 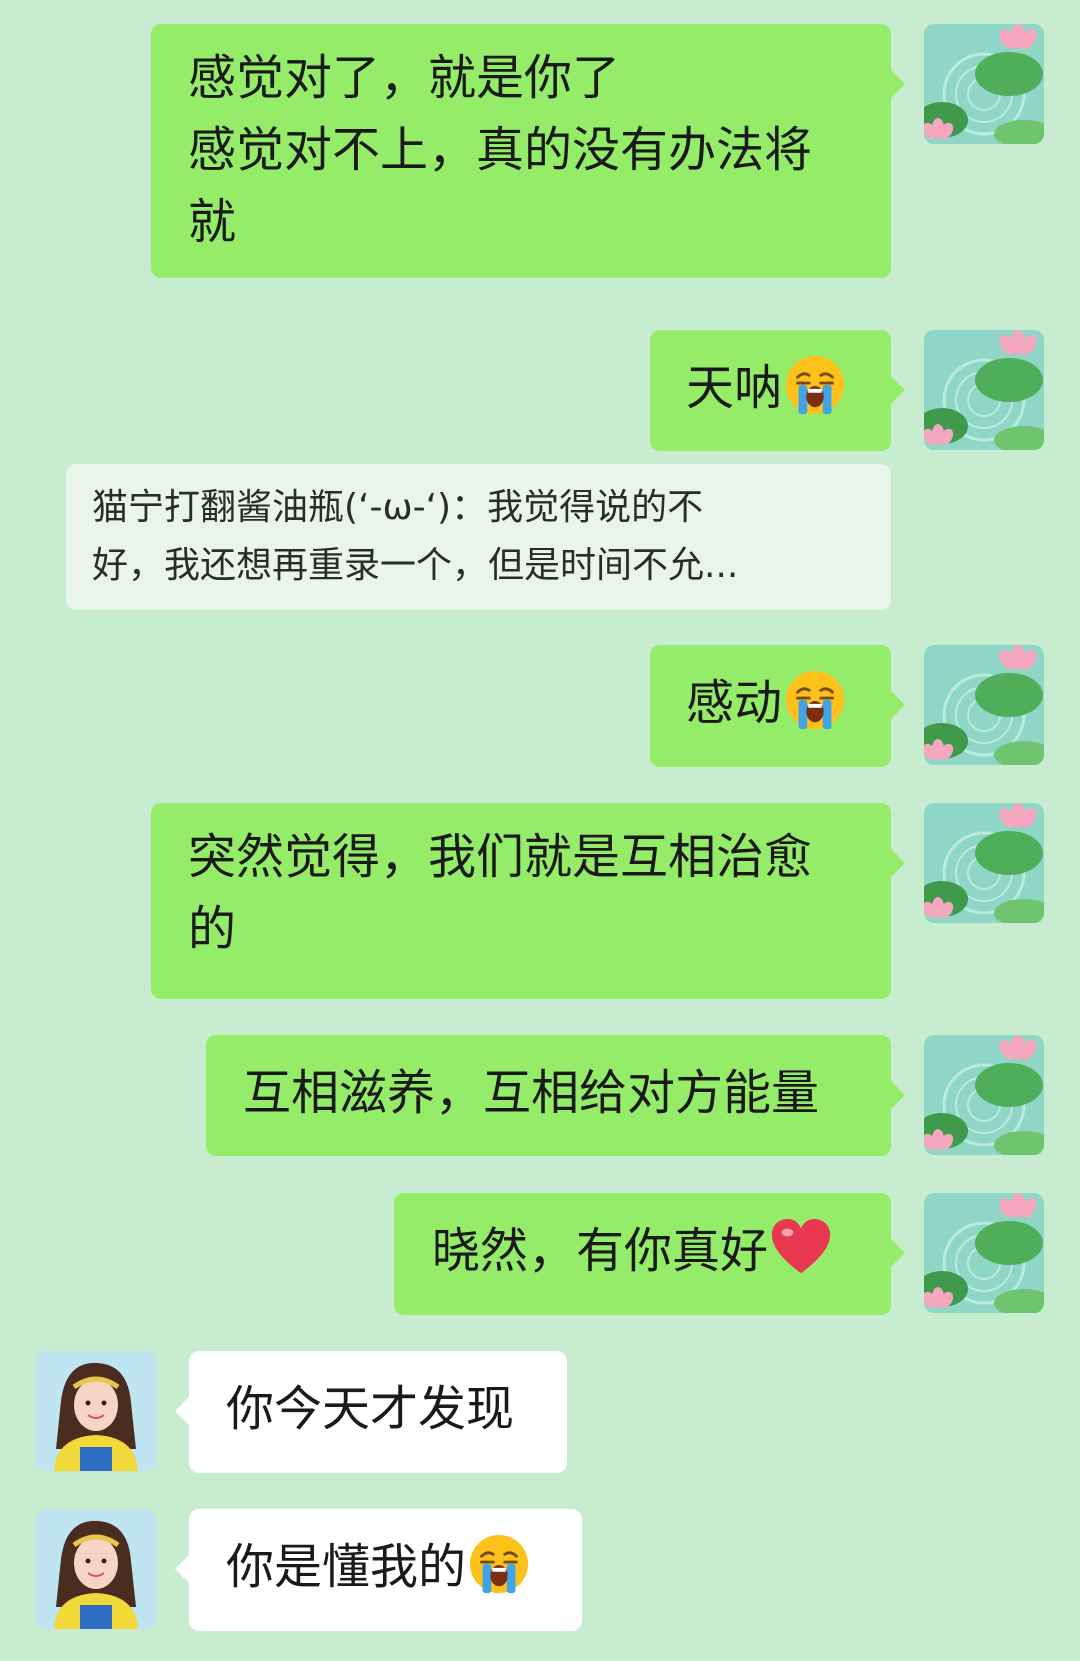 What do you see at coordinates (500, 150) in the screenshot?
I see `message-line: 感觉对不上，真的没有办法将` at bounding box center [500, 150].